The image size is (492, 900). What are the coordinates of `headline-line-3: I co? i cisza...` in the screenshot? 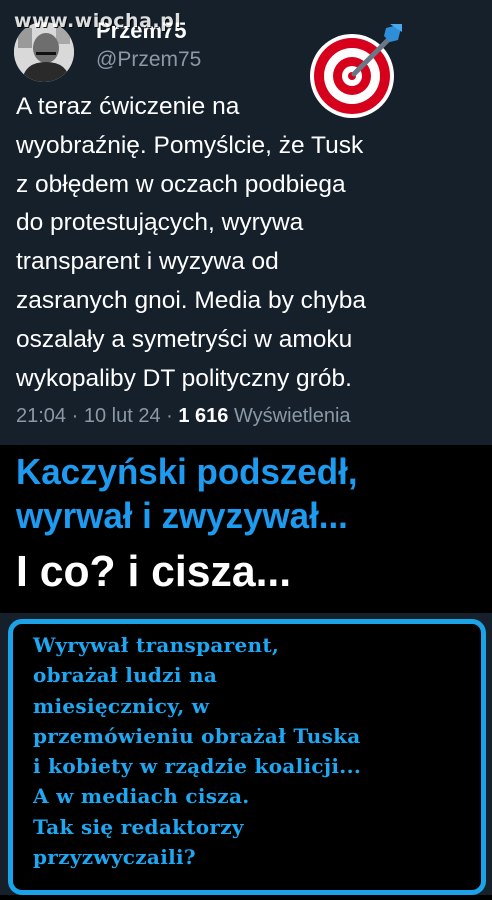 It's located at (154, 571).